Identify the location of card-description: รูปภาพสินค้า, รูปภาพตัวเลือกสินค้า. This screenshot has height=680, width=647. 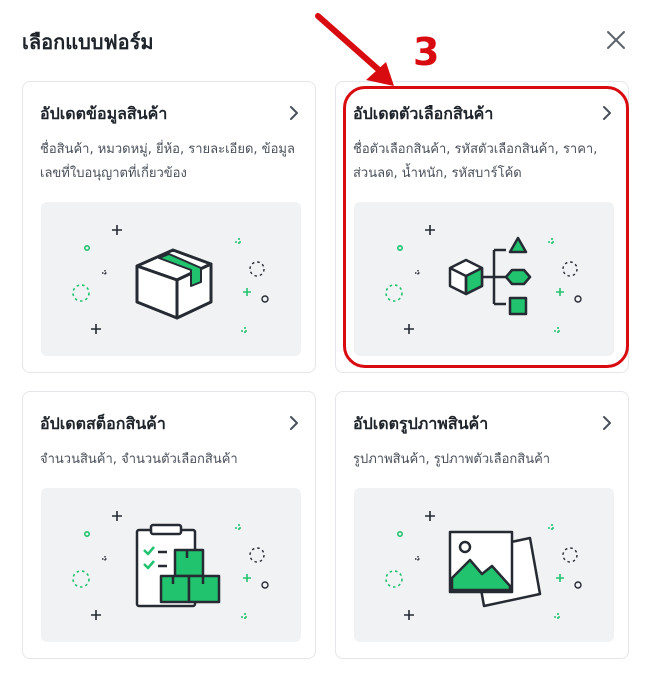
(452, 459).